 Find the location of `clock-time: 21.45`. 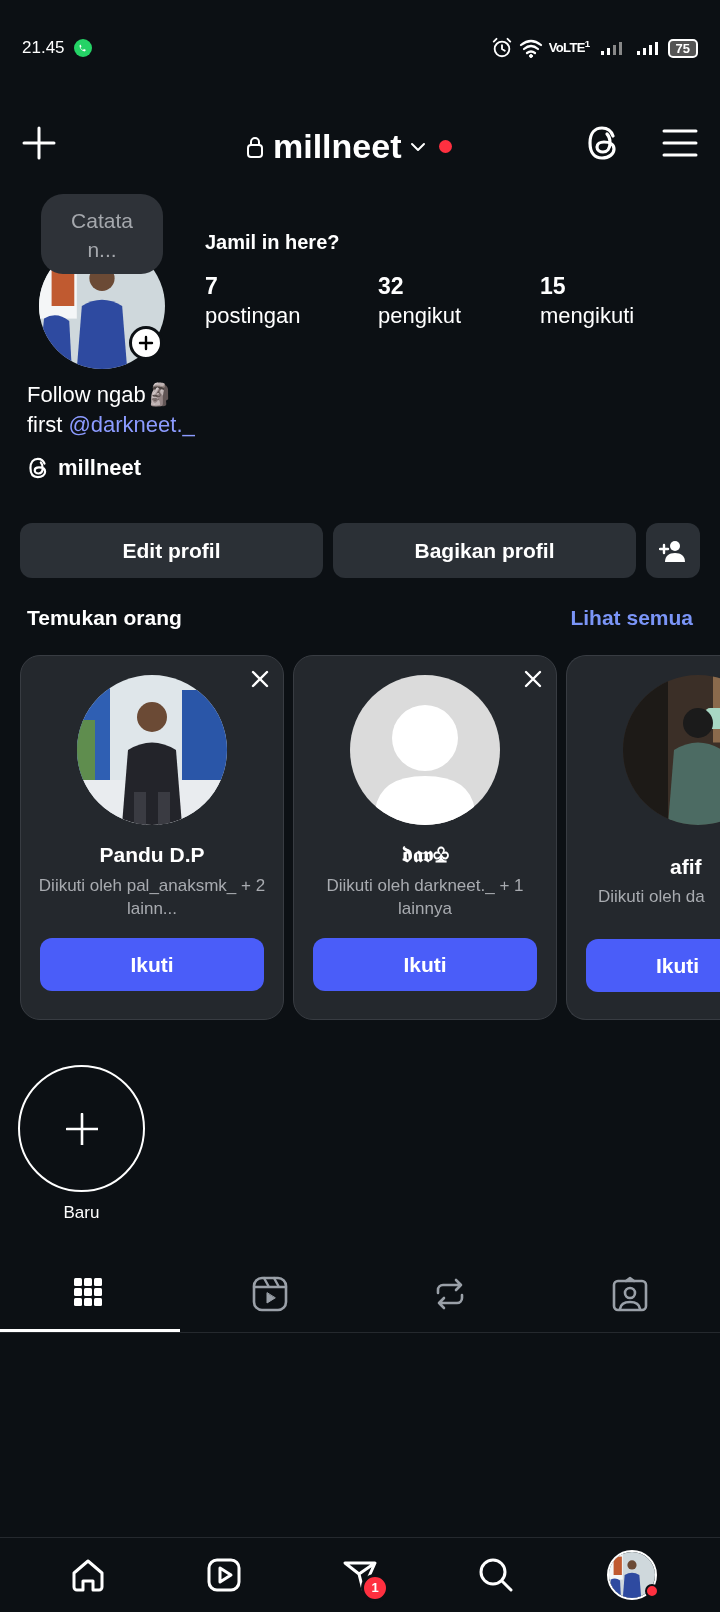

clock-time: 21.45 is located at coordinates (43, 48).